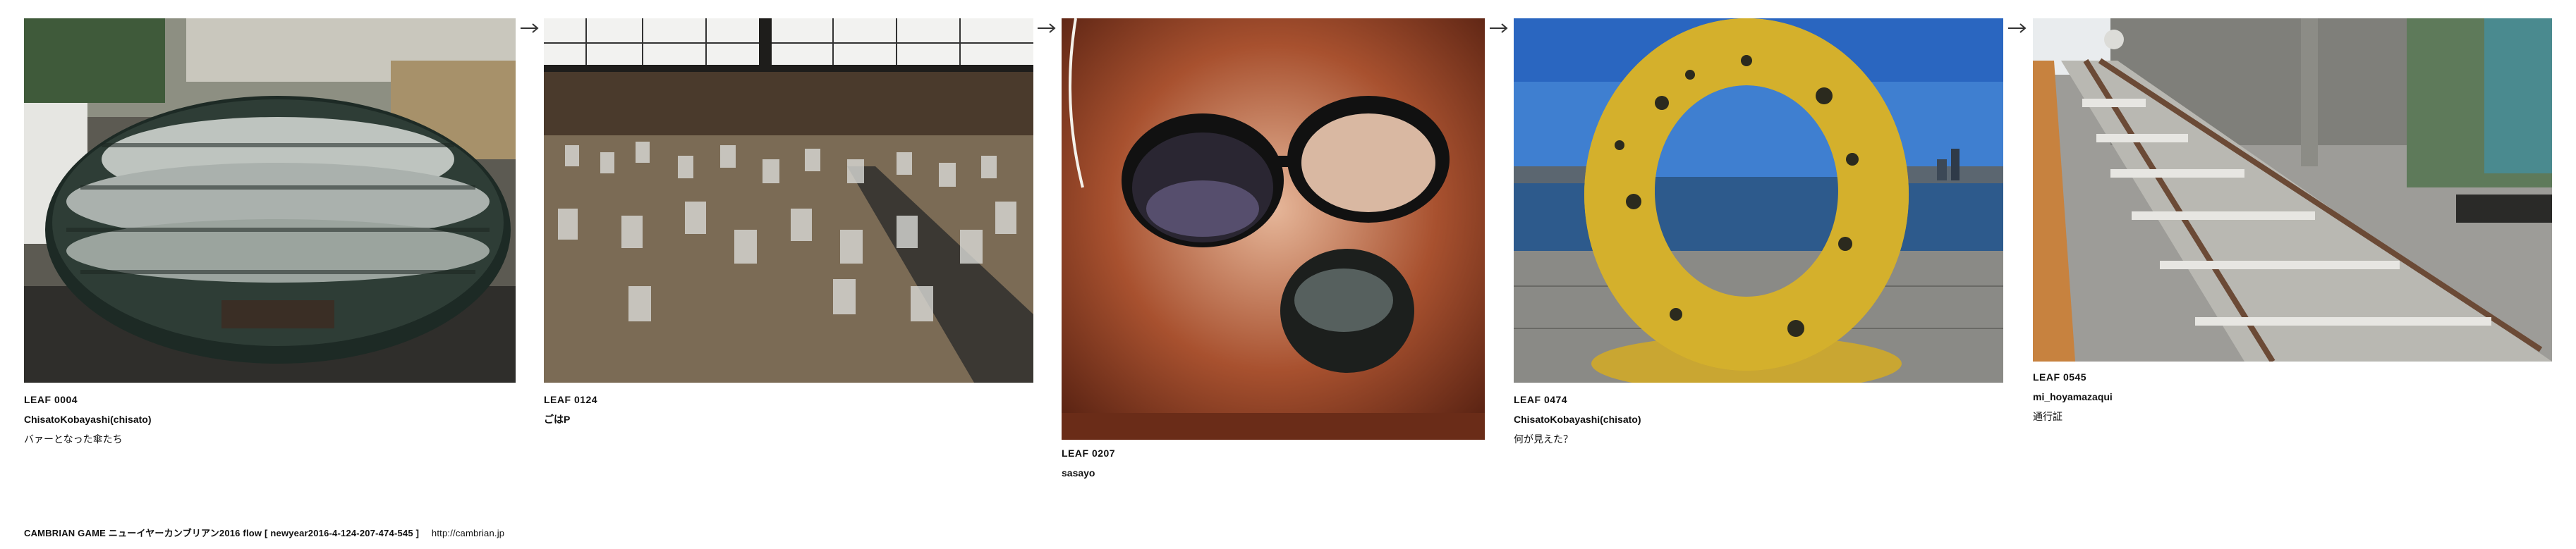 This screenshot has width=2576, height=549. I want to click on leaf-caption: 何が見えた？, so click(1543, 439).